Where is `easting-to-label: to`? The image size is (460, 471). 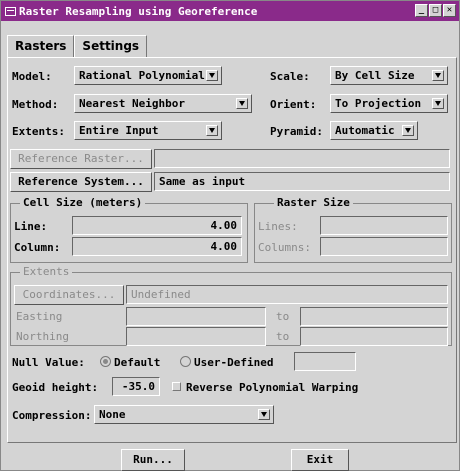
easting-to-label: to is located at coordinates (283, 316).